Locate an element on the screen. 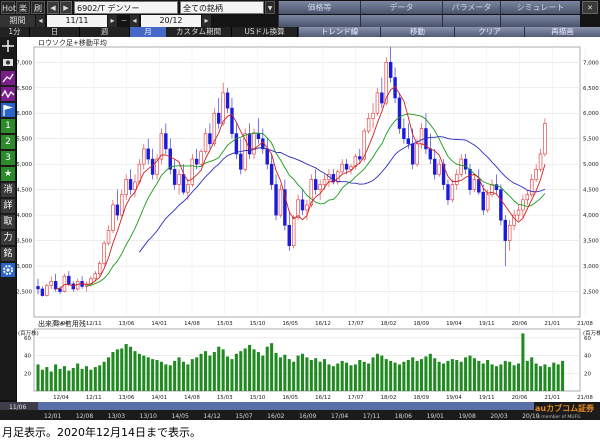  tab-price: 価格等 is located at coordinates (319, 7).